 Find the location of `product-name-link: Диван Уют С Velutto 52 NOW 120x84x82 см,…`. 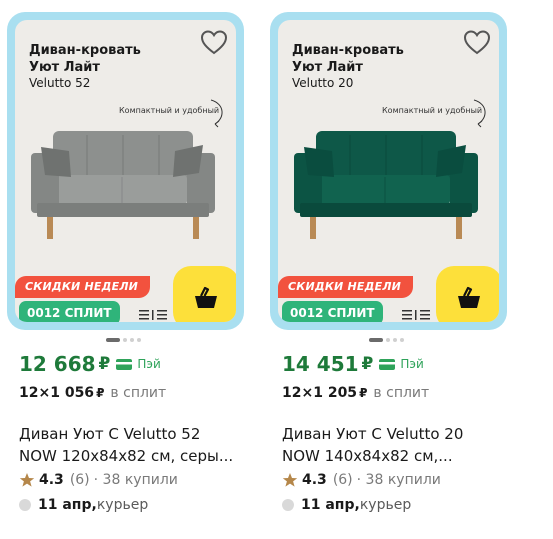

product-name-link: Диван Уют С Velutto 52 NOW 120x84x82 см,… is located at coordinates (131, 445).